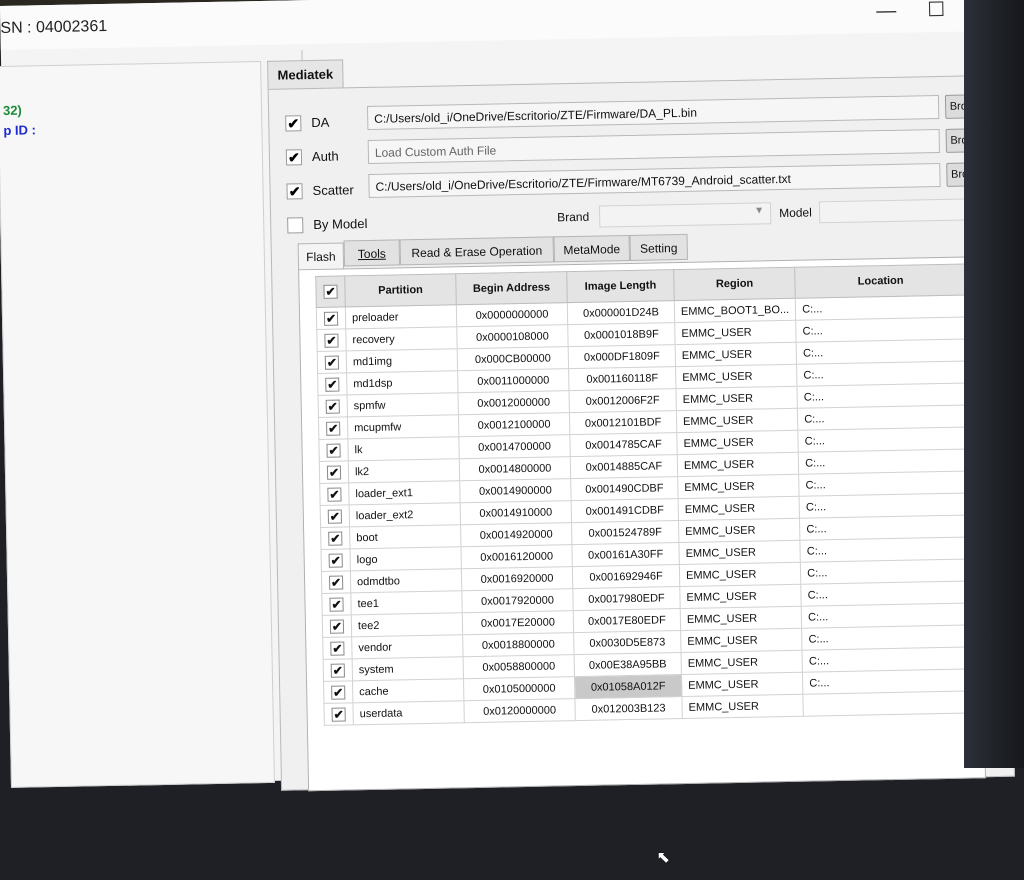  I want to click on cell-image-length: 0x012003B123, so click(628, 708).